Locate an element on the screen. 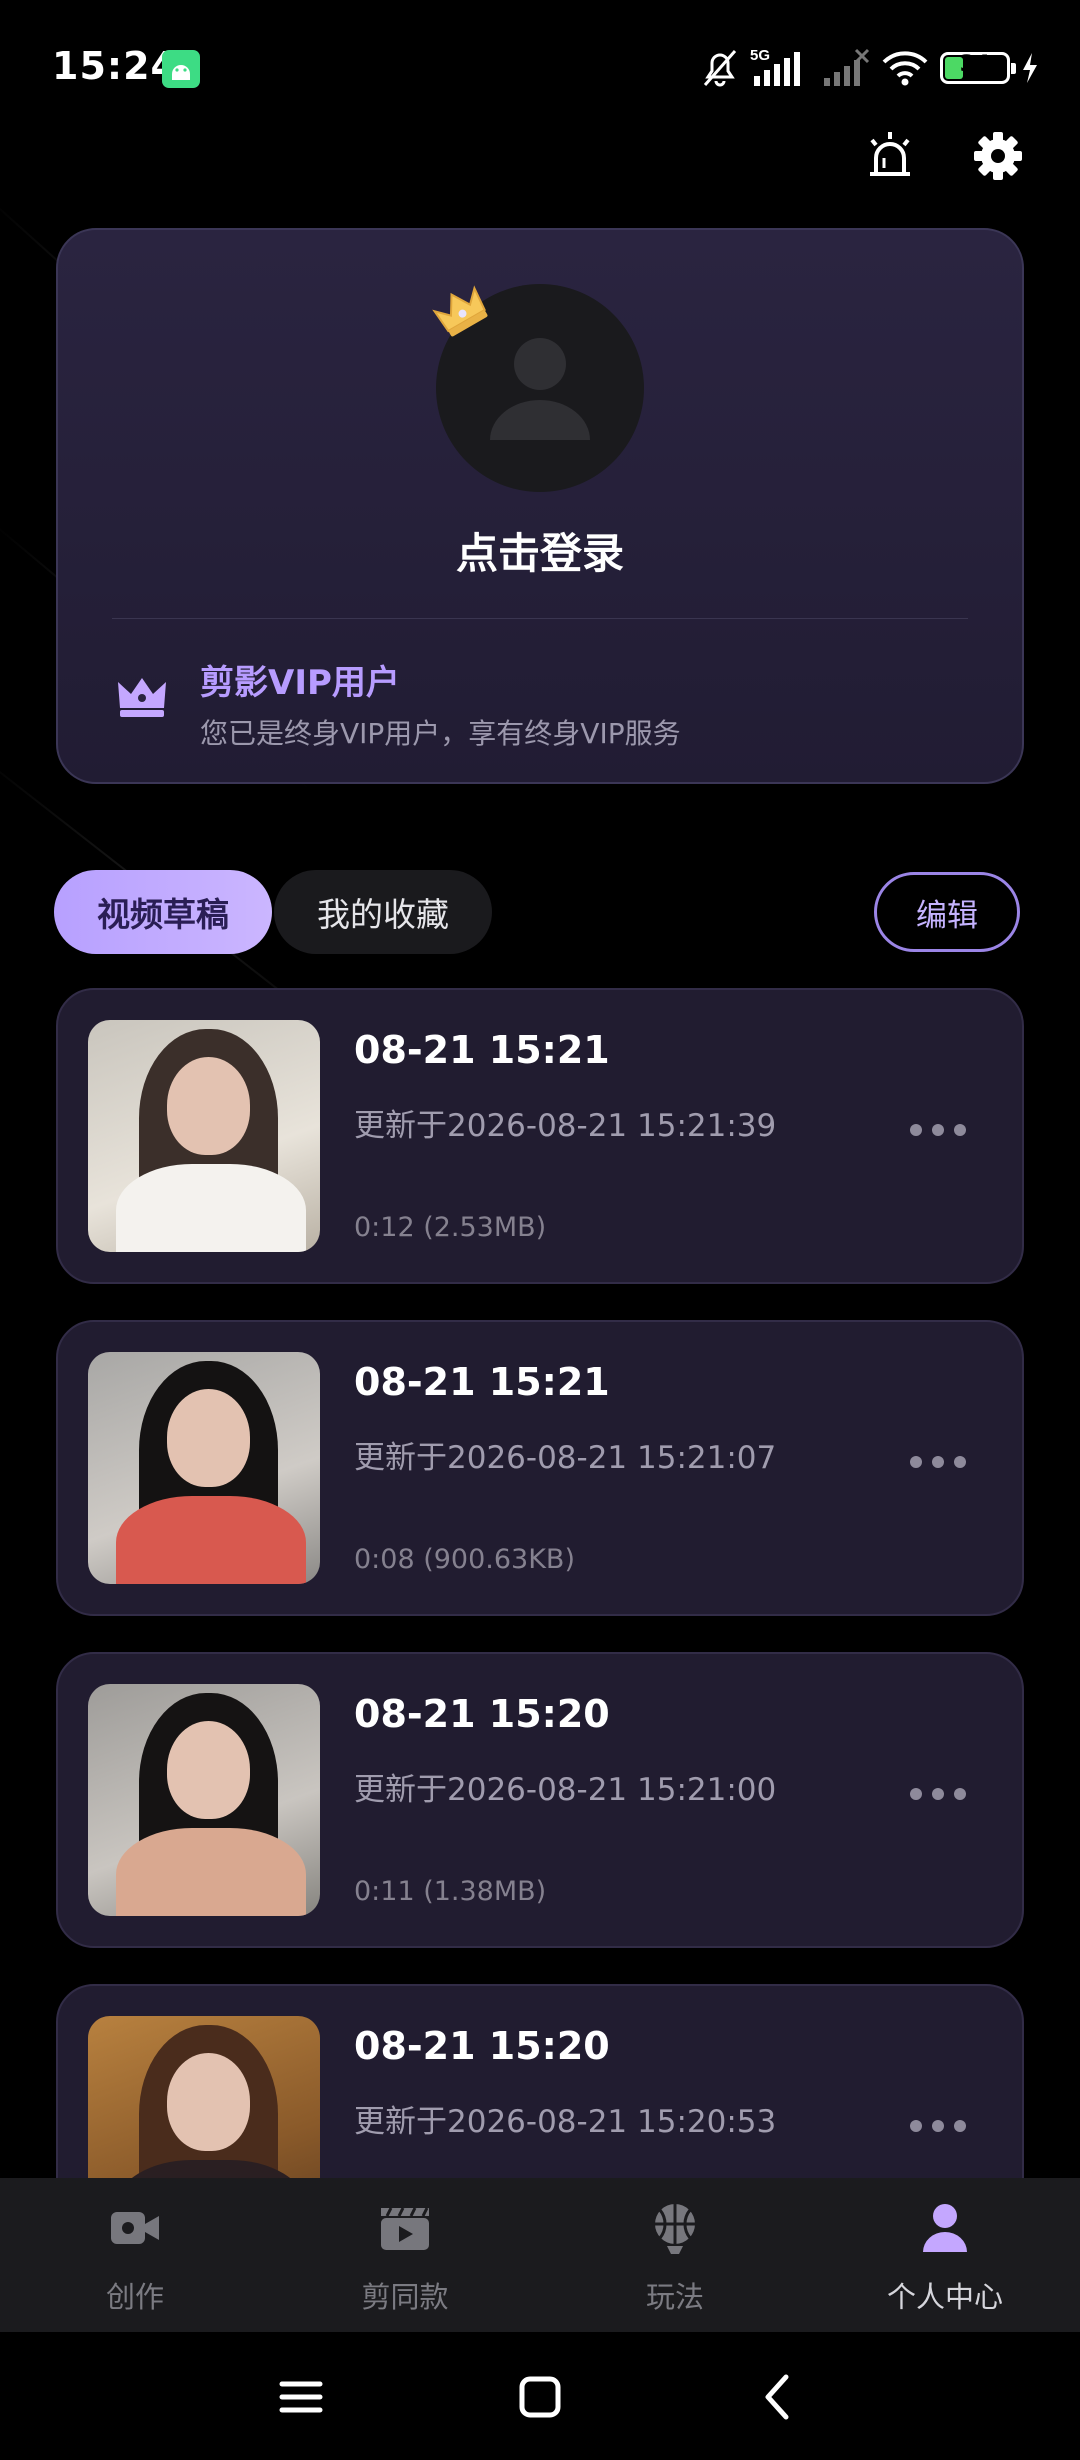 Image resolution: width=1080 pixels, height=2460 pixels. bottom-nav: 创作 剪同款 玩法 个人中心 is located at coordinates (540, 2255).